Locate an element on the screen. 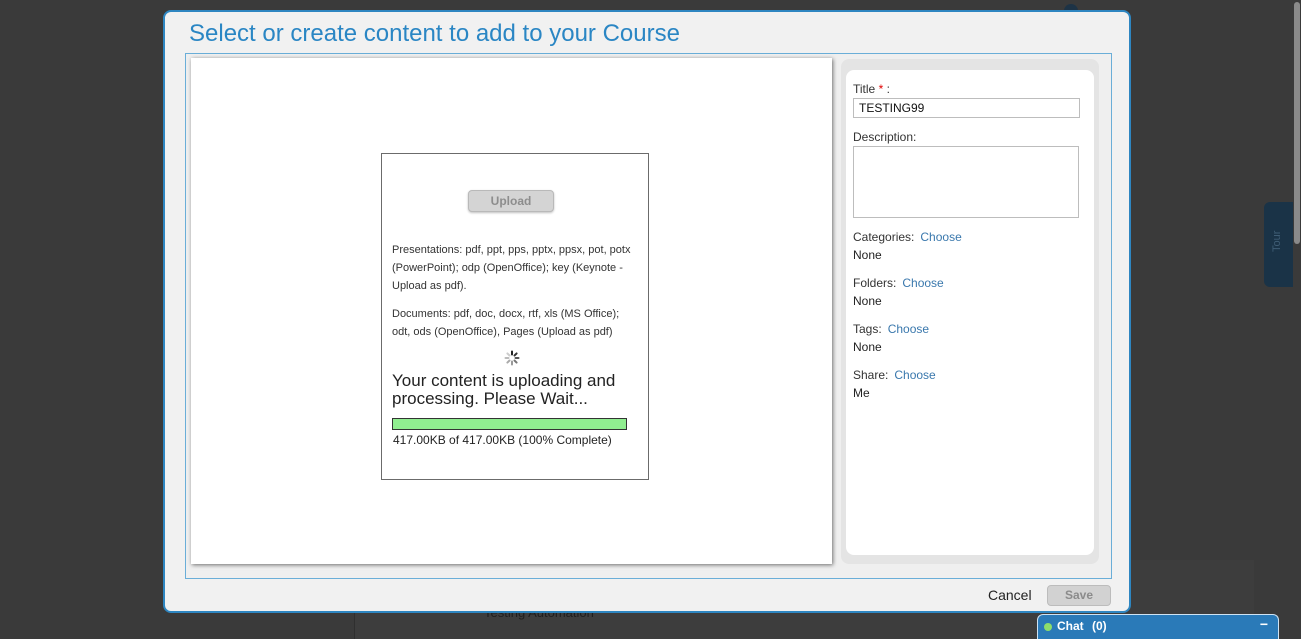 Image resolution: width=1301 pixels, height=639 pixels. share-choose-link: Choose is located at coordinates (914, 375).